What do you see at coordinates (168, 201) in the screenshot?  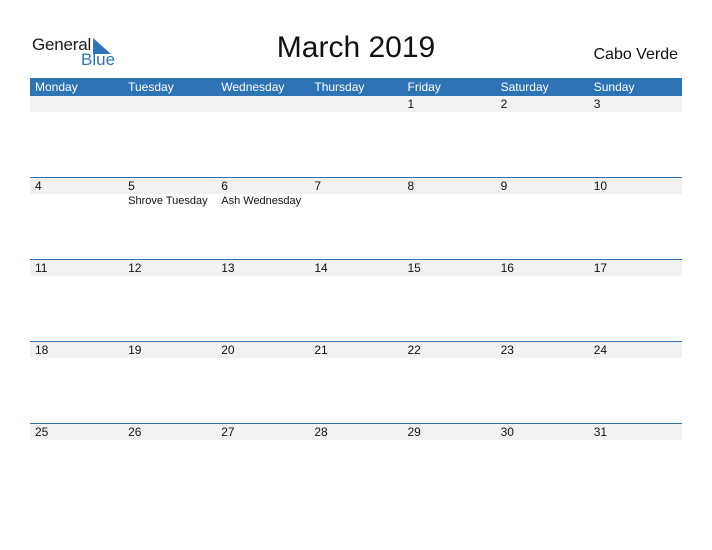 I see `holiday-label: Shrove Tuesday` at bounding box center [168, 201].